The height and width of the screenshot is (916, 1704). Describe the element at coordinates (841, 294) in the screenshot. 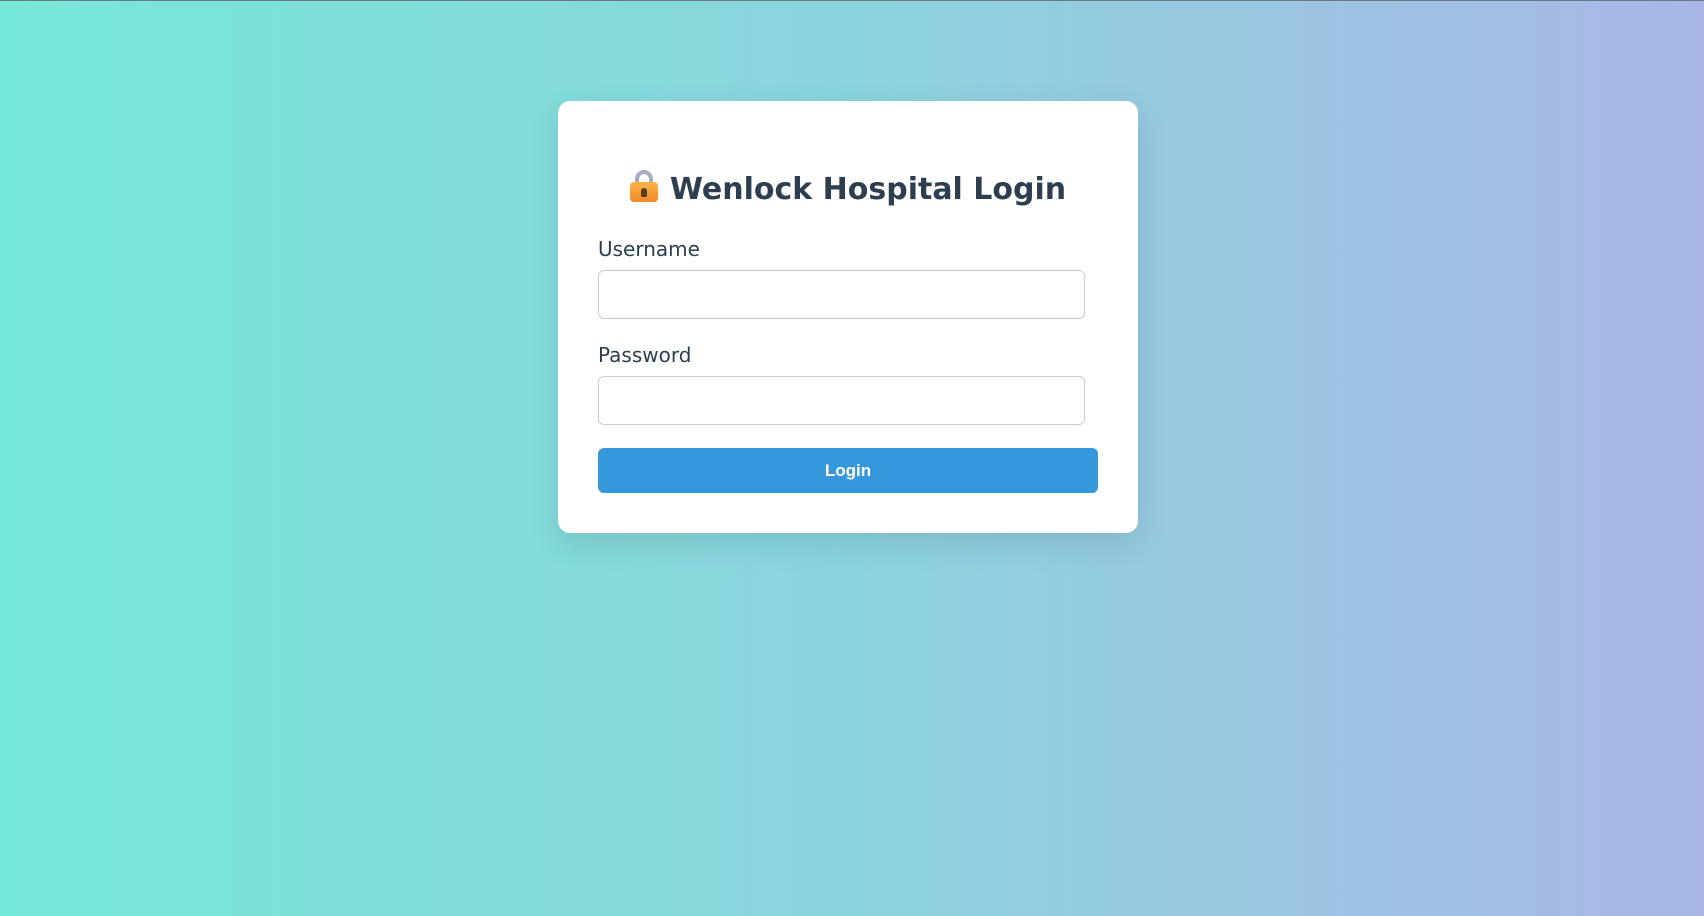

I see `username-input` at that location.